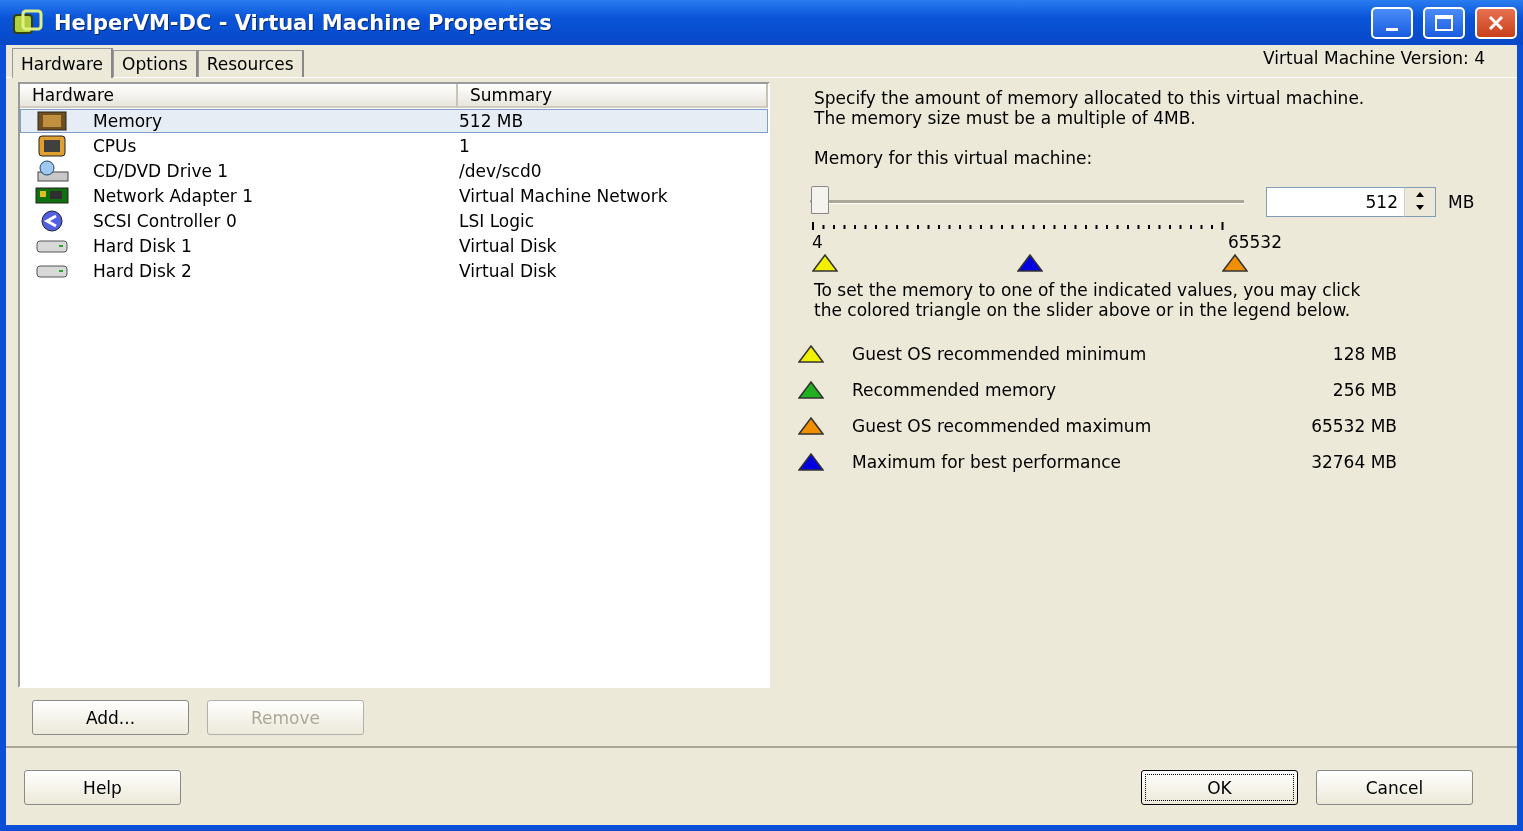 This screenshot has width=1523, height=831. I want to click on spin-buttons, so click(1420, 202).